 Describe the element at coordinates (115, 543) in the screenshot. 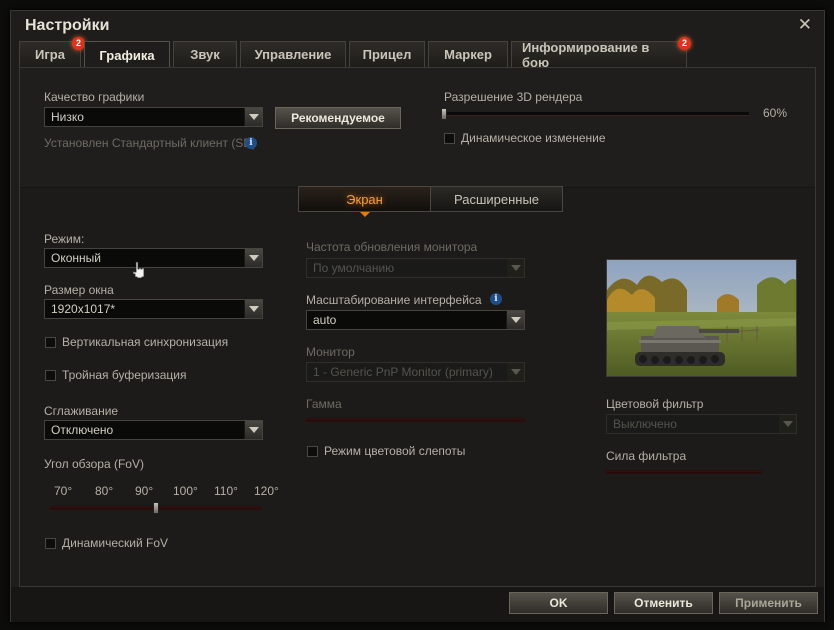

I see `dynamic-fov-label: Динамический FoV` at that location.